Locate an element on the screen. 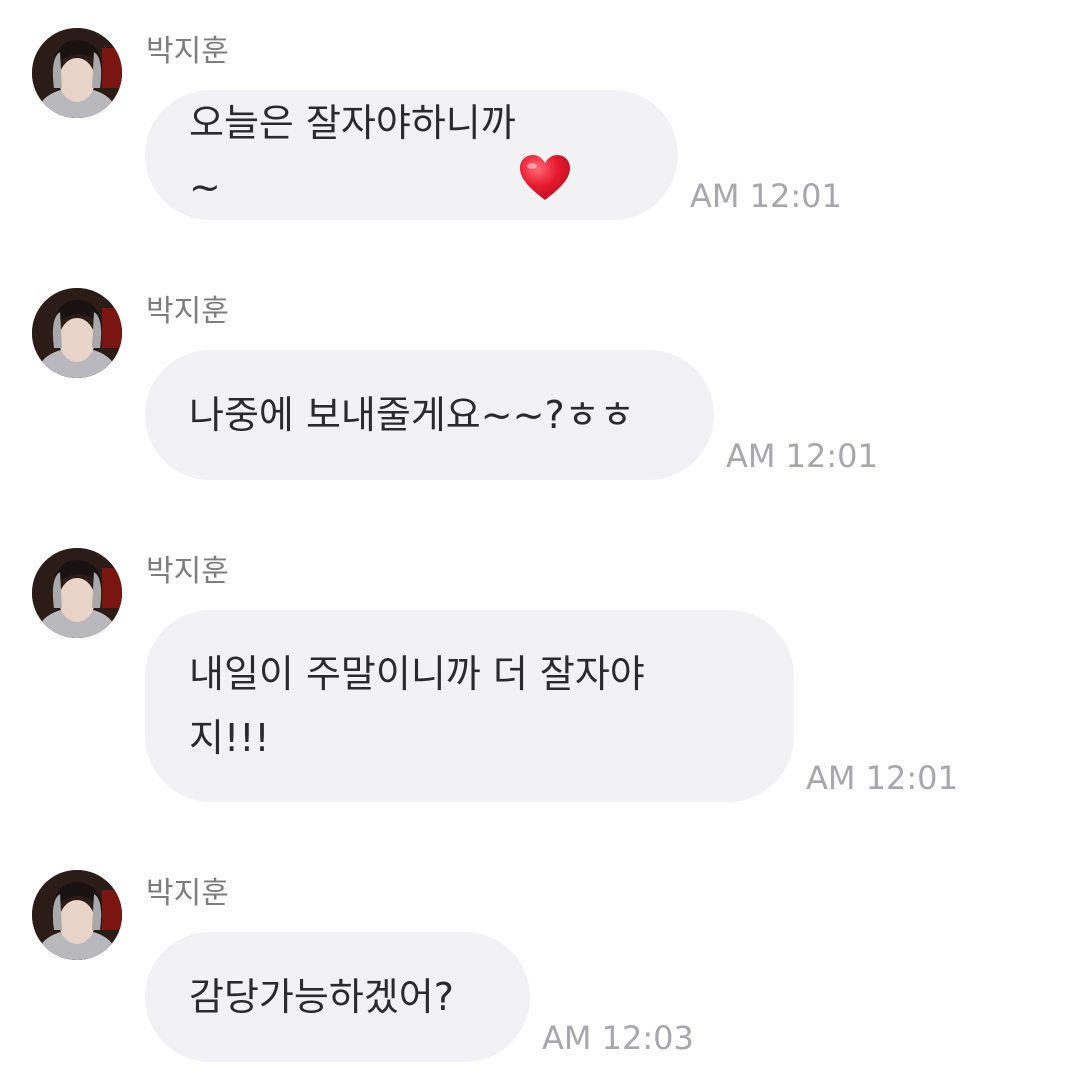 The width and height of the screenshot is (1067, 1078). message-text: 감당가능하겠어? is located at coordinates (321, 997).